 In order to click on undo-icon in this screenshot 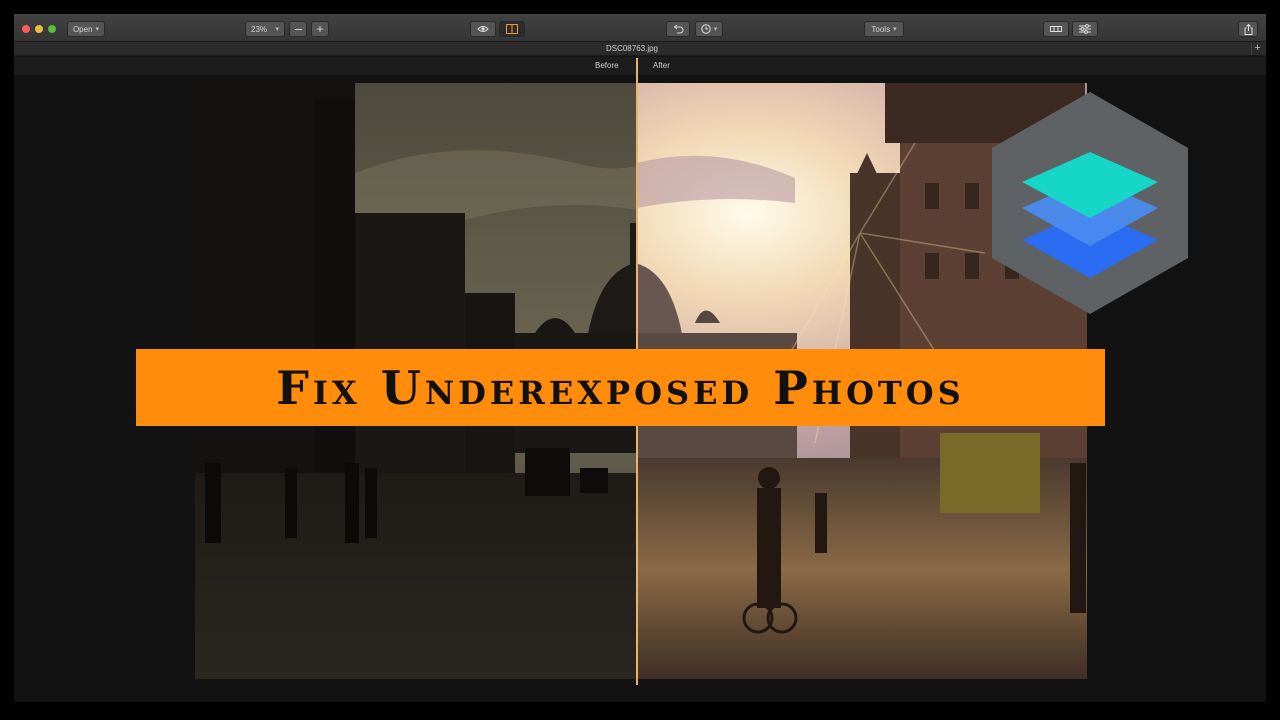, I will do `click(678, 28)`.